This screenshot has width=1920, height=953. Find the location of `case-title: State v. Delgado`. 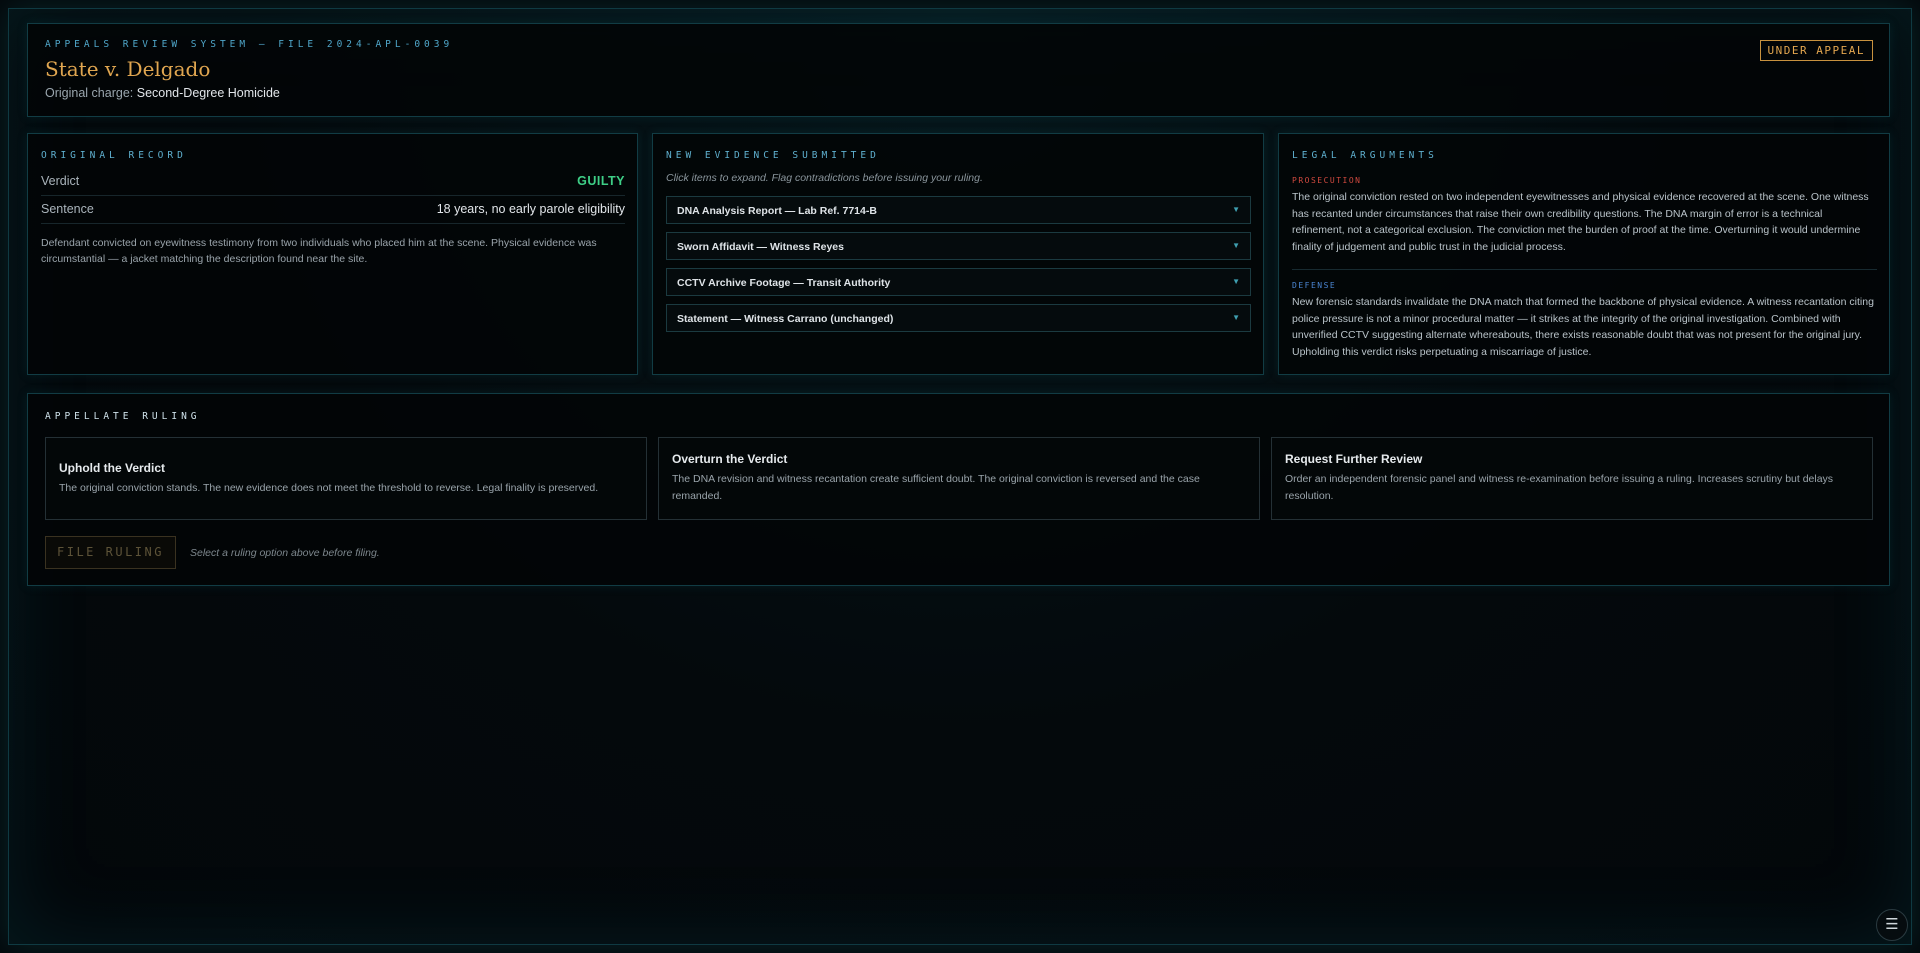

case-title: State v. Delgado is located at coordinates (128, 69).